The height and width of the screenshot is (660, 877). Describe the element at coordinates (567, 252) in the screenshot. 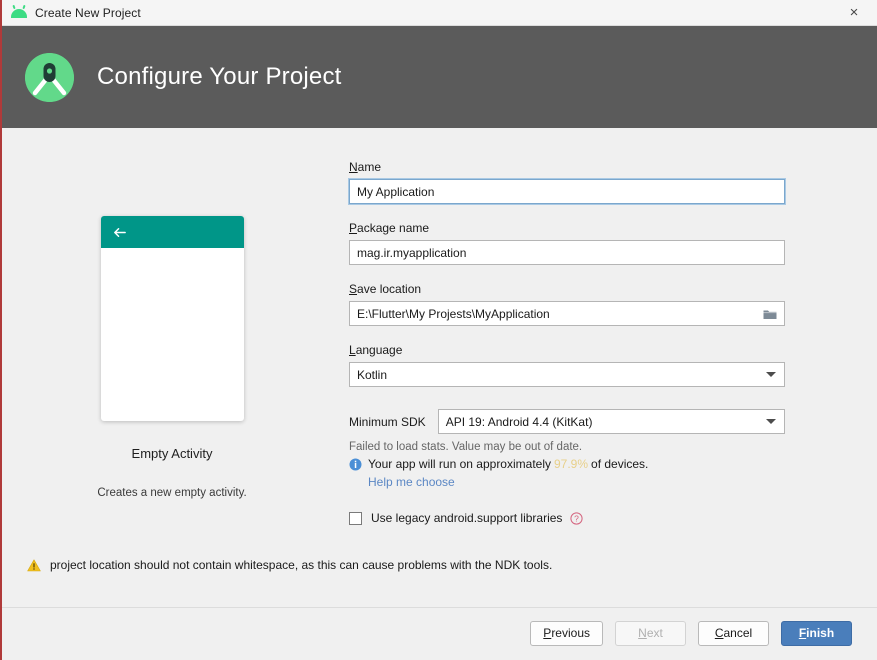

I see `package-name-input: mag.ir.myapplication` at that location.